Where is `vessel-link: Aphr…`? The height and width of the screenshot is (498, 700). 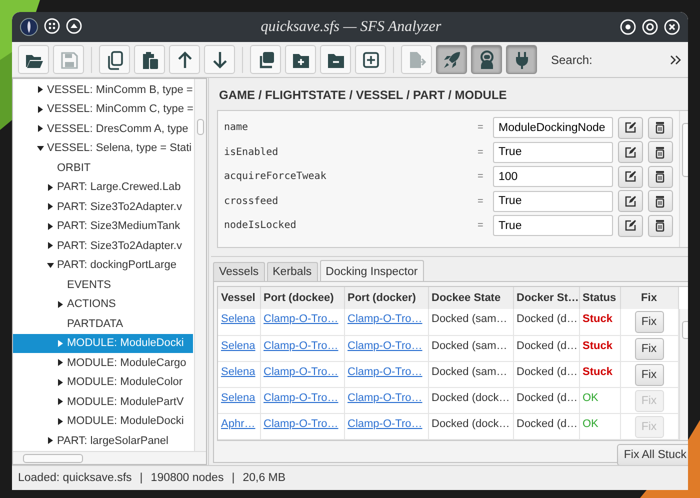
vessel-link: Aphr… is located at coordinates (238, 424).